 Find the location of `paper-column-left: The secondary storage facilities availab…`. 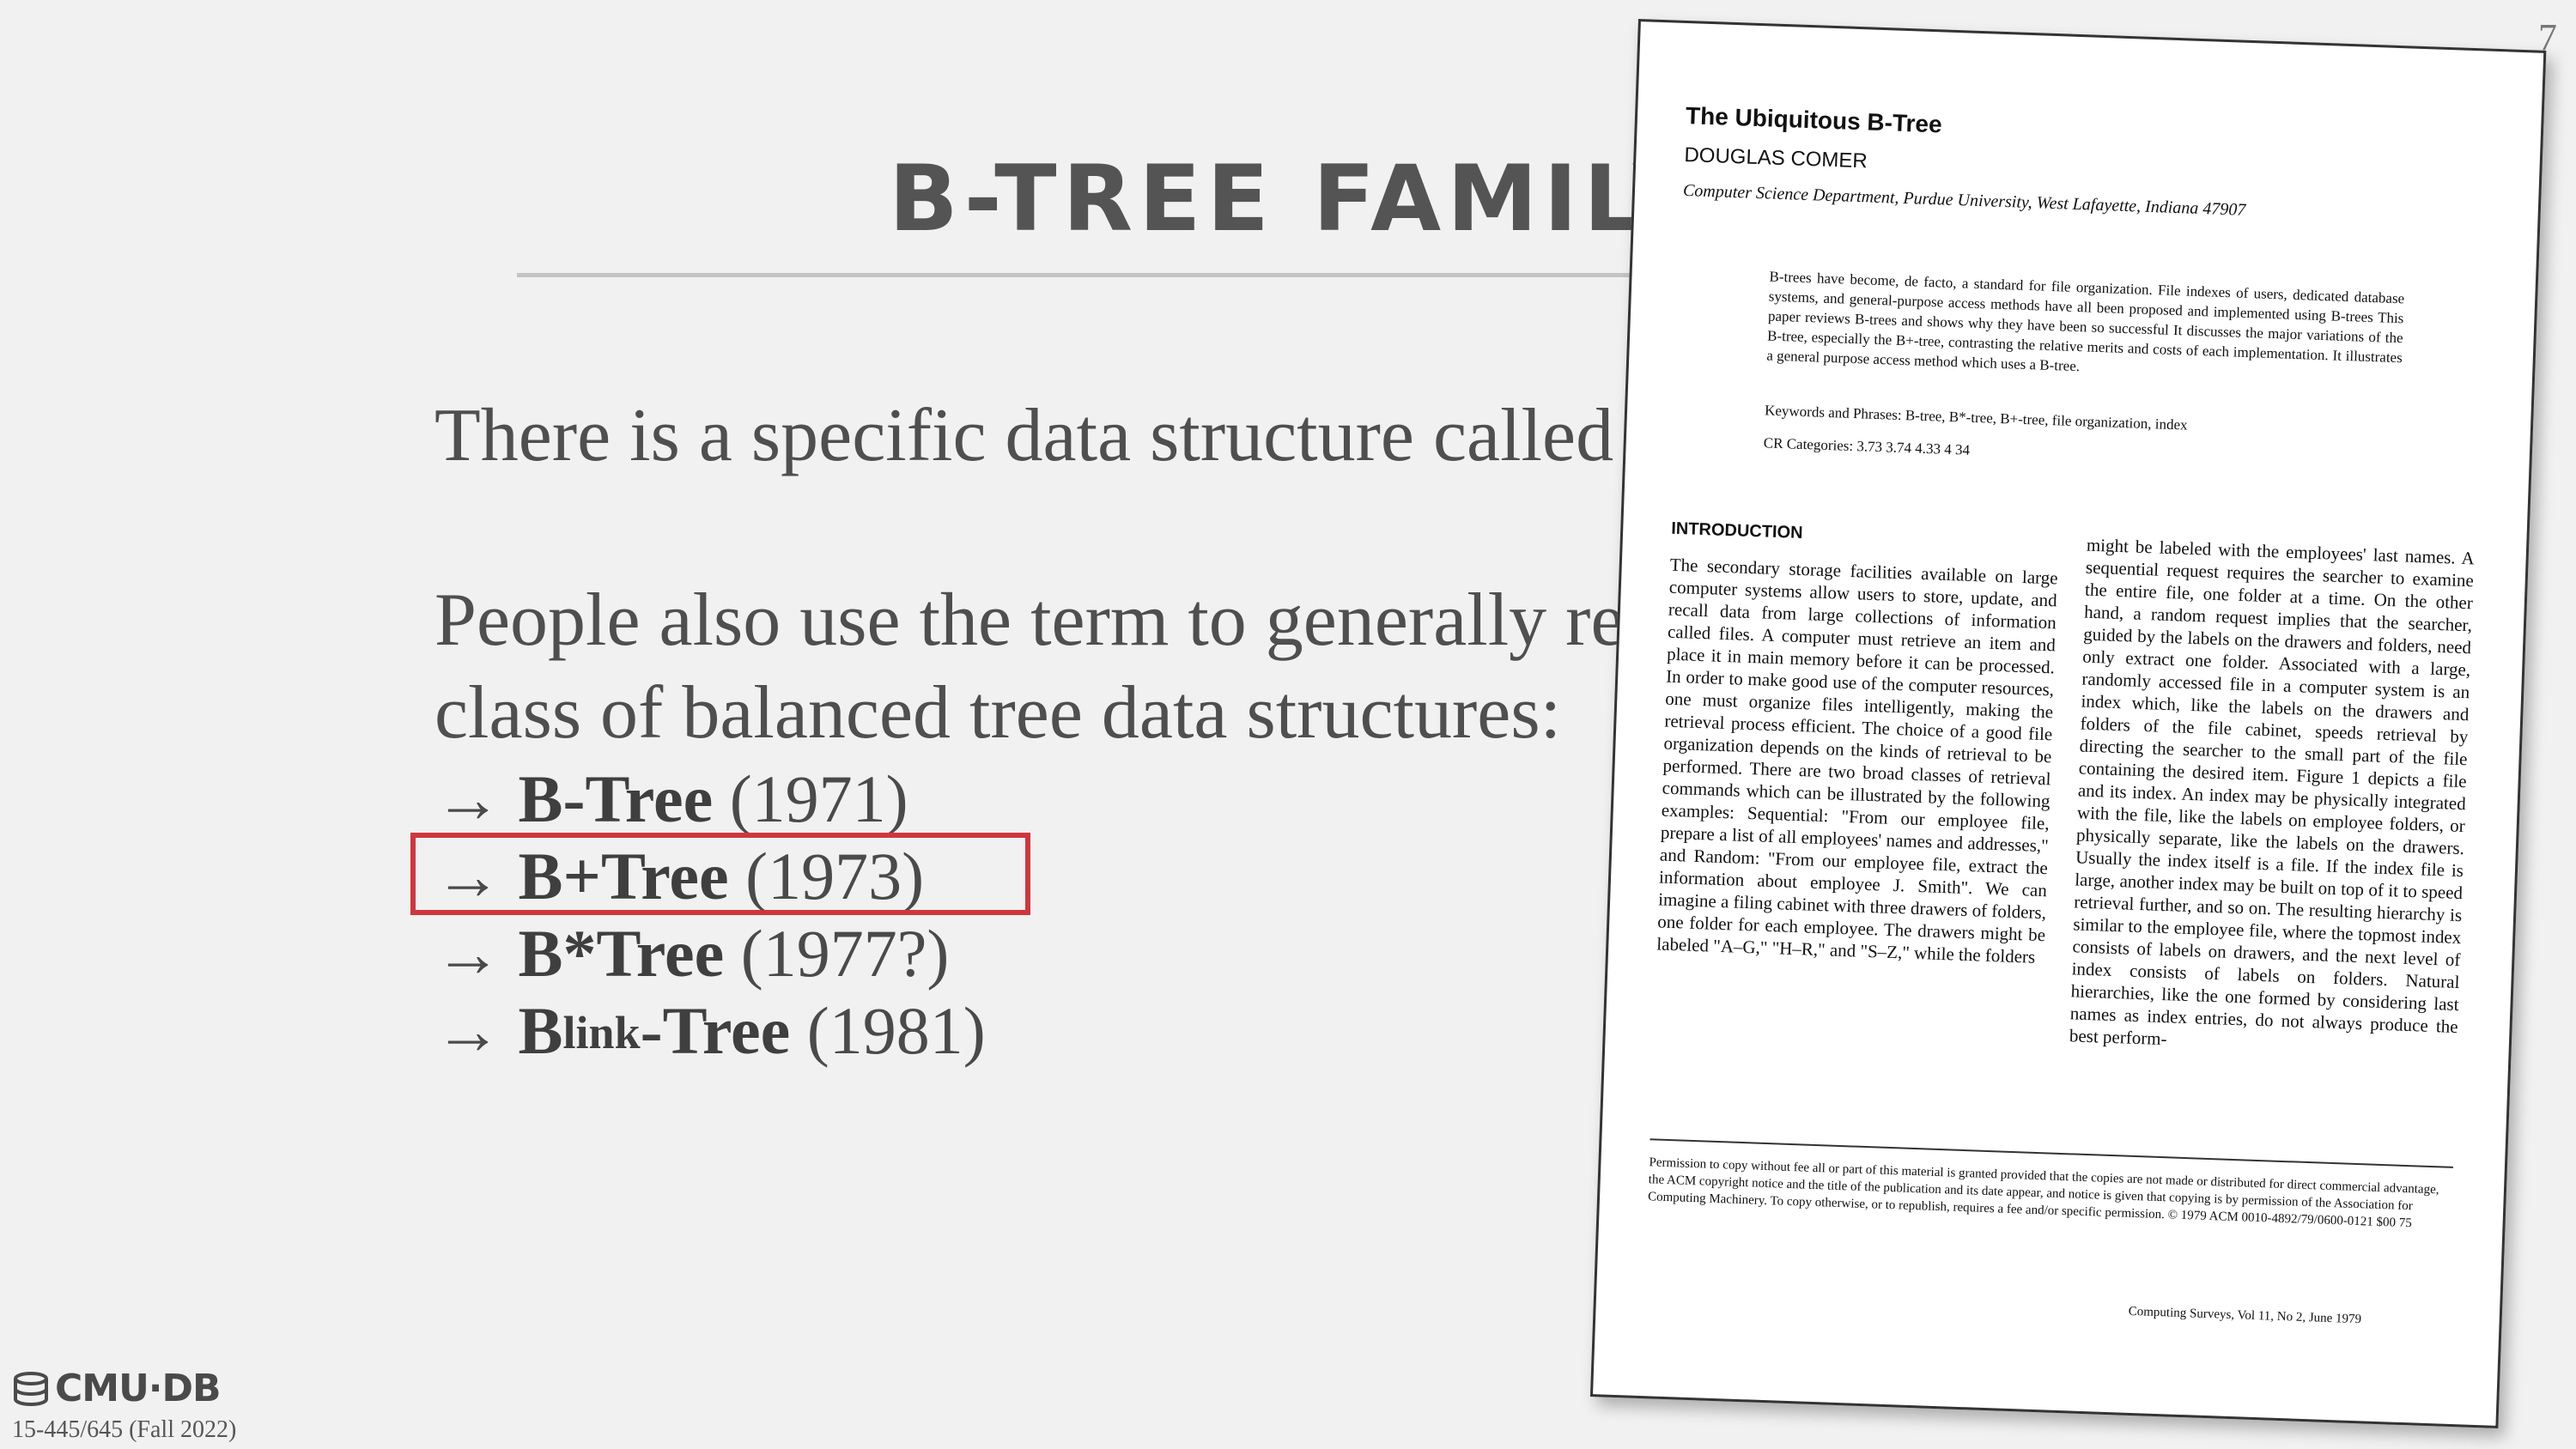

paper-column-left: The secondary storage facilities availab… is located at coordinates (1857, 760).